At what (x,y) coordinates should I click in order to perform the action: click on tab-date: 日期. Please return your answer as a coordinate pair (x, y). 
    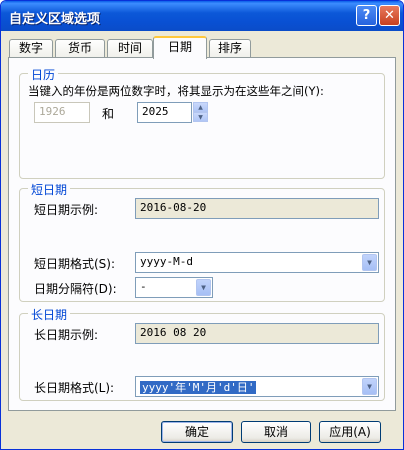
    Looking at the image, I should click on (180, 47).